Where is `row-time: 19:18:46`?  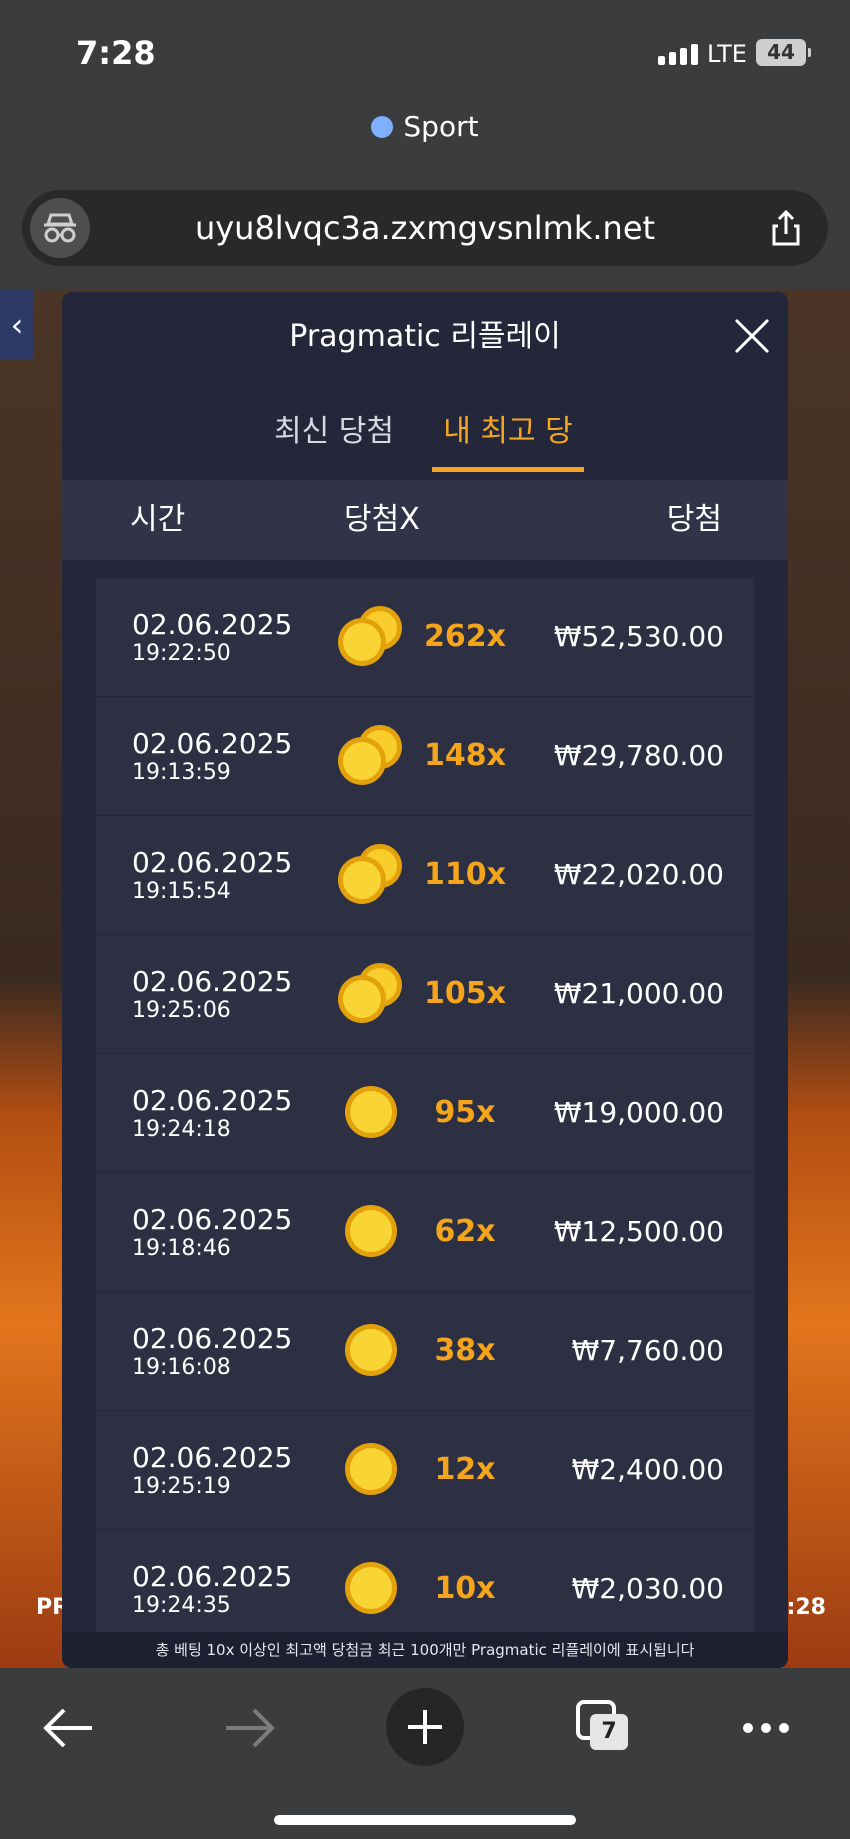
row-time: 19:18:46 is located at coordinates (181, 1248).